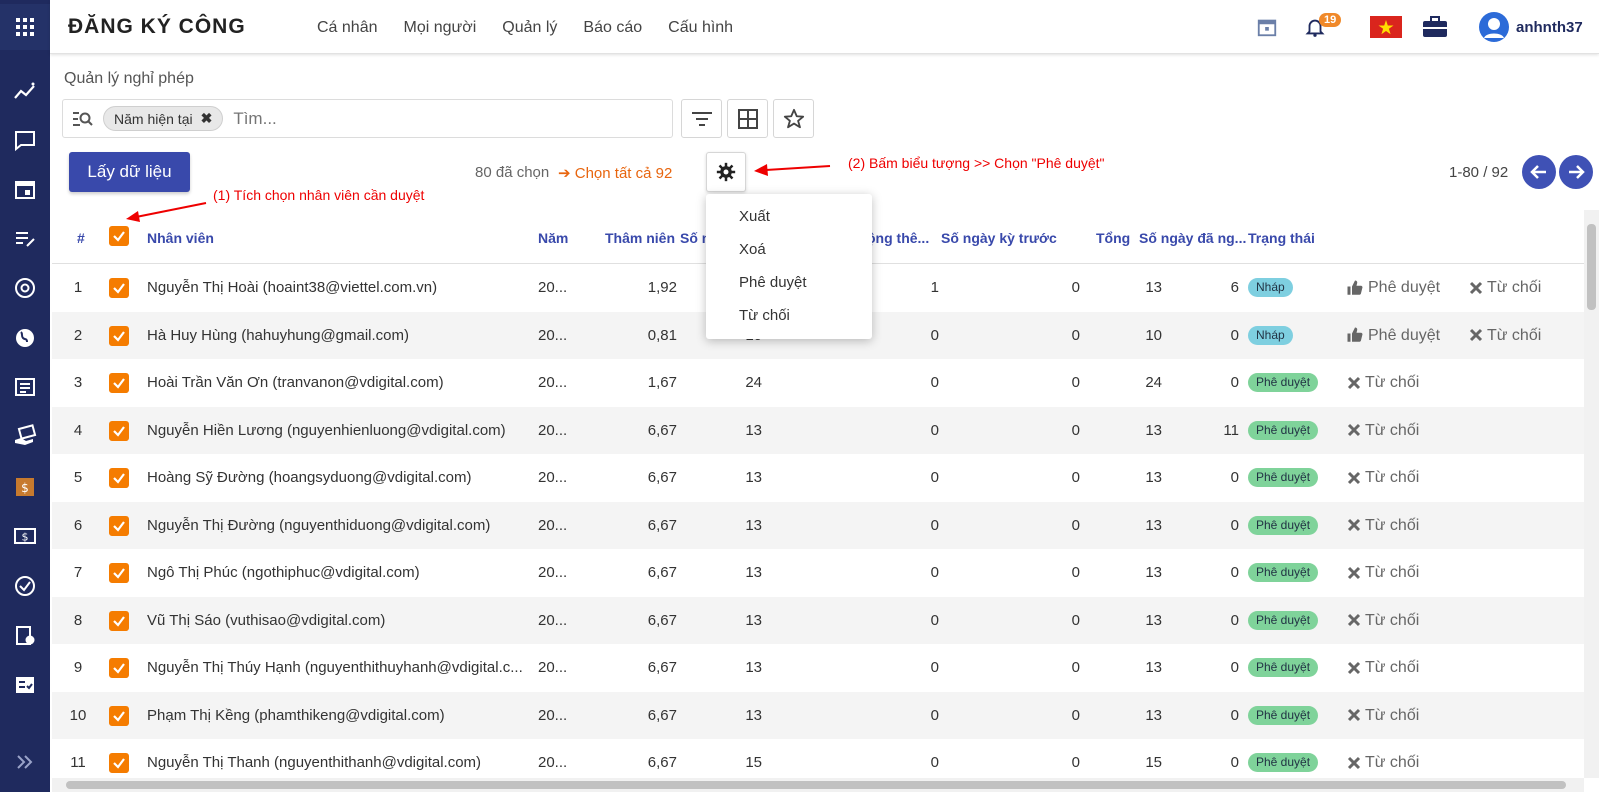  What do you see at coordinates (335, 715) in the screenshot?
I see `employee-name: Phạm Thị Kềng (phamthikeng@vdigital.com)` at bounding box center [335, 715].